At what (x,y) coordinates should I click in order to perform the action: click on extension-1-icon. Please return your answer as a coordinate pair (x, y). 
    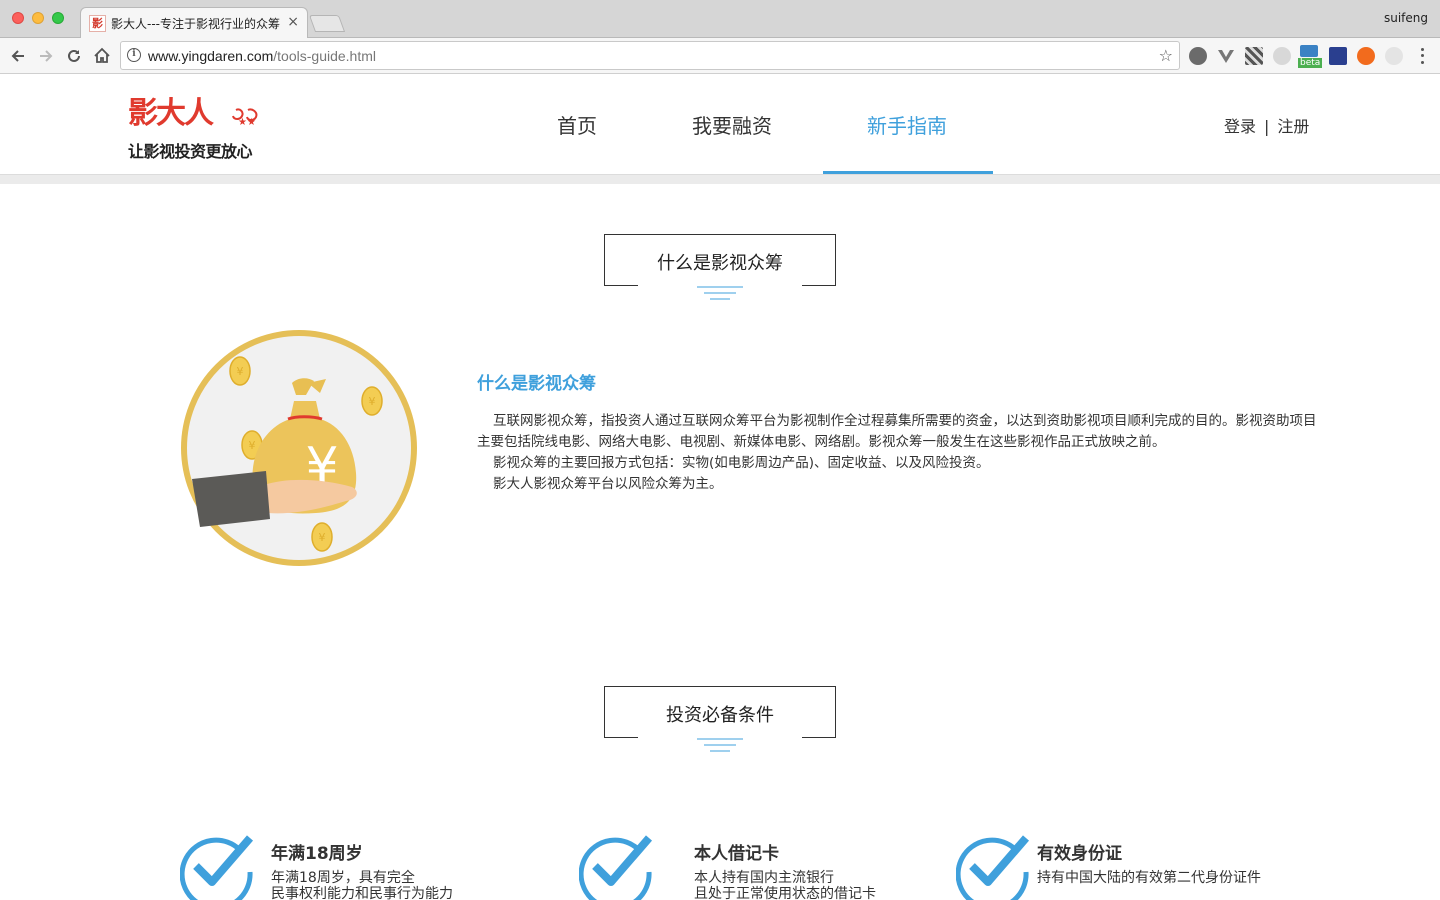
    Looking at the image, I should click on (1198, 56).